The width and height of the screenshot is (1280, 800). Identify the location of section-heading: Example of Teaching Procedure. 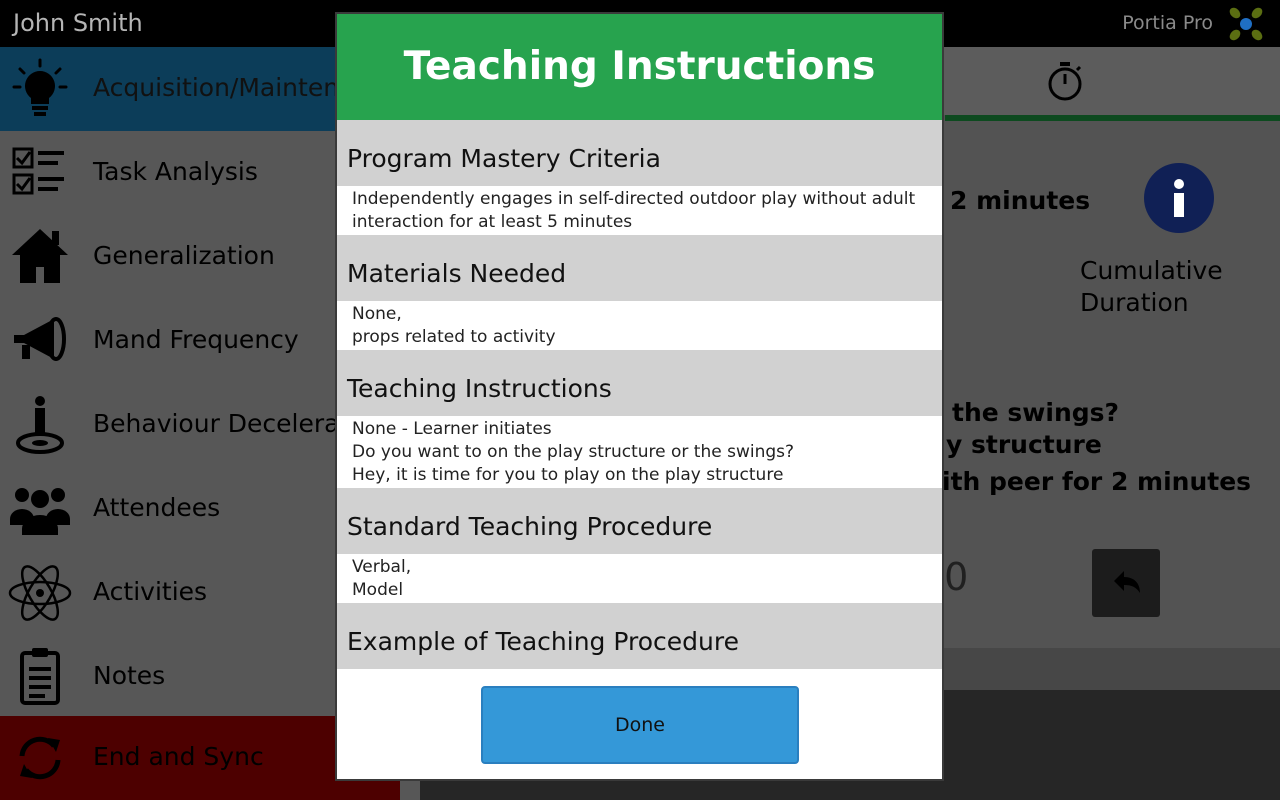
(639, 636).